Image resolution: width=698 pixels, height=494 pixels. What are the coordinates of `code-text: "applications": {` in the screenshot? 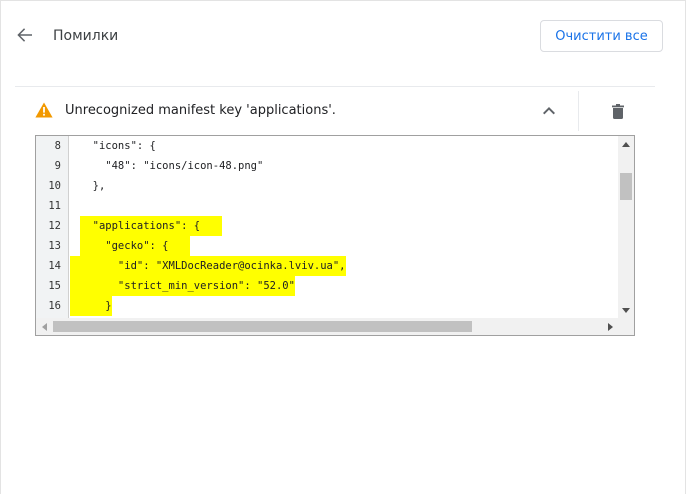 It's located at (140, 226).